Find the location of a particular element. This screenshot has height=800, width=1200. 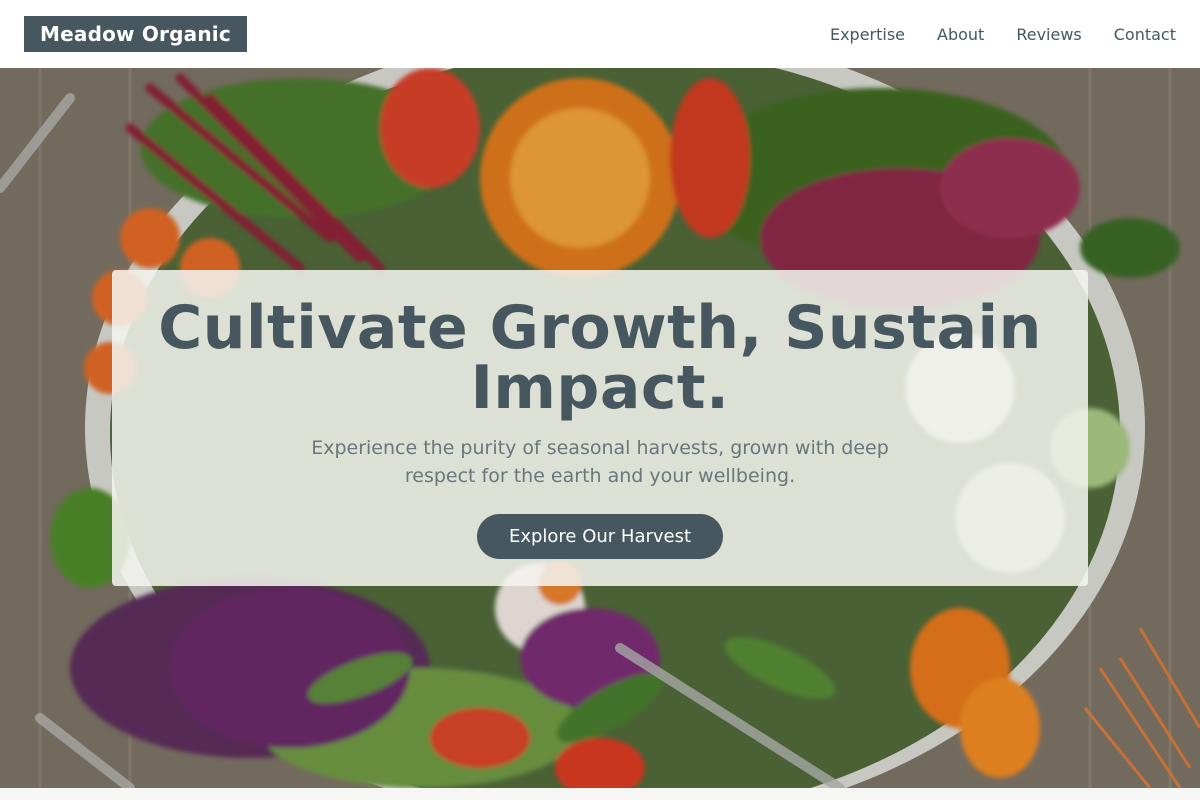

main-nav: Expertise About Reviews Contact is located at coordinates (987, 34).